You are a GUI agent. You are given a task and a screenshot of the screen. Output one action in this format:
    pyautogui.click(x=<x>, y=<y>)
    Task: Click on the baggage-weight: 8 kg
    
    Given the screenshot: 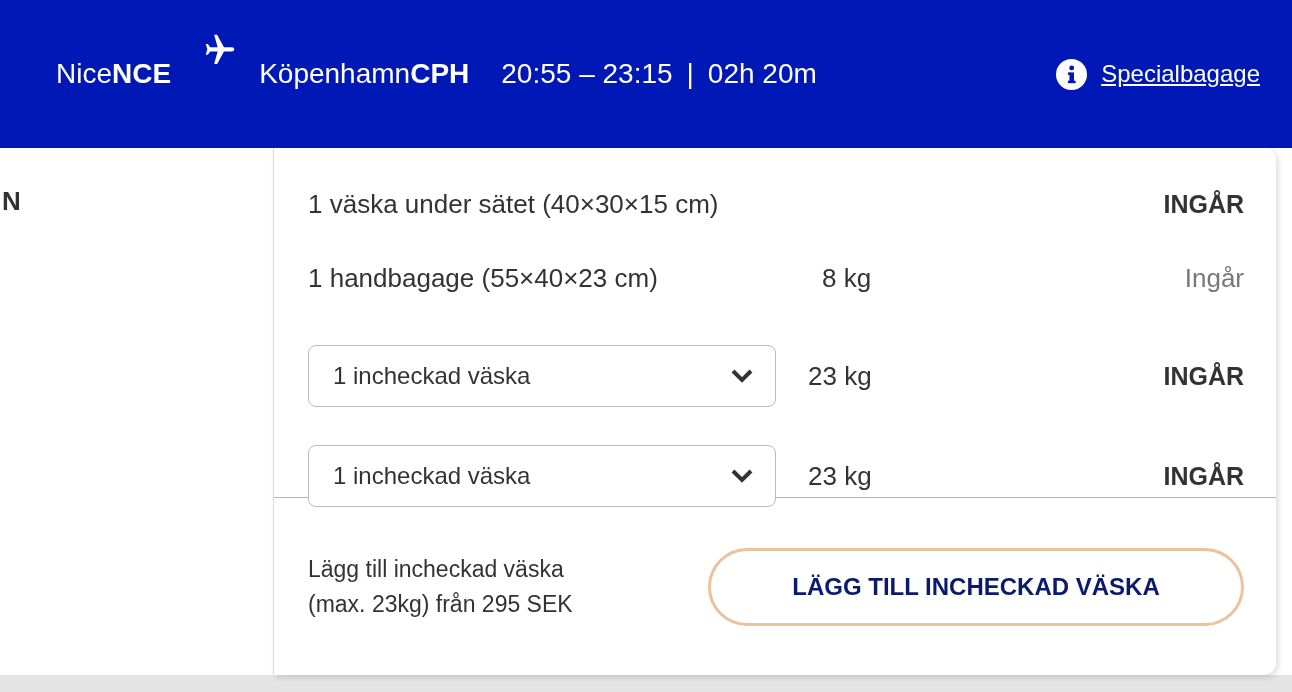 What is the action you would take?
    pyautogui.click(x=847, y=277)
    